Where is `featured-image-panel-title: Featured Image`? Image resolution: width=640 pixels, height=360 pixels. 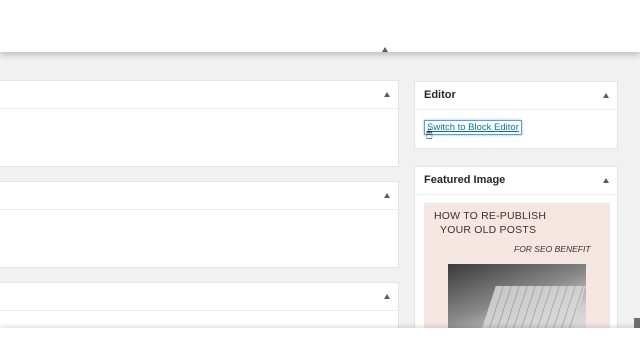 featured-image-panel-title: Featured Image is located at coordinates (465, 180).